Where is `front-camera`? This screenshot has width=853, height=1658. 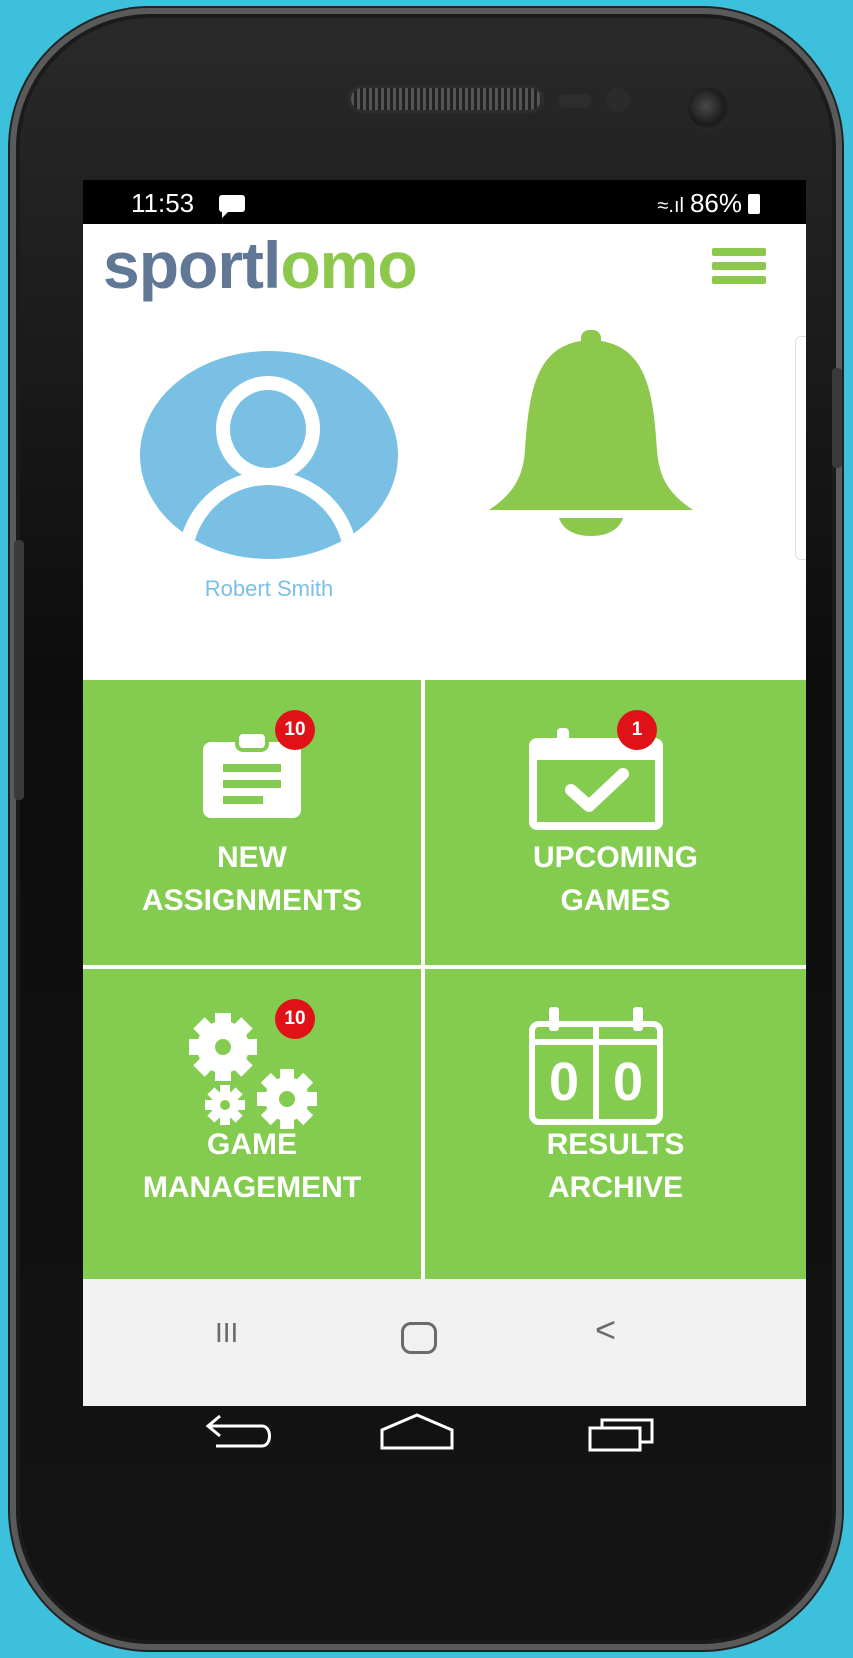
front-camera is located at coordinates (708, 108).